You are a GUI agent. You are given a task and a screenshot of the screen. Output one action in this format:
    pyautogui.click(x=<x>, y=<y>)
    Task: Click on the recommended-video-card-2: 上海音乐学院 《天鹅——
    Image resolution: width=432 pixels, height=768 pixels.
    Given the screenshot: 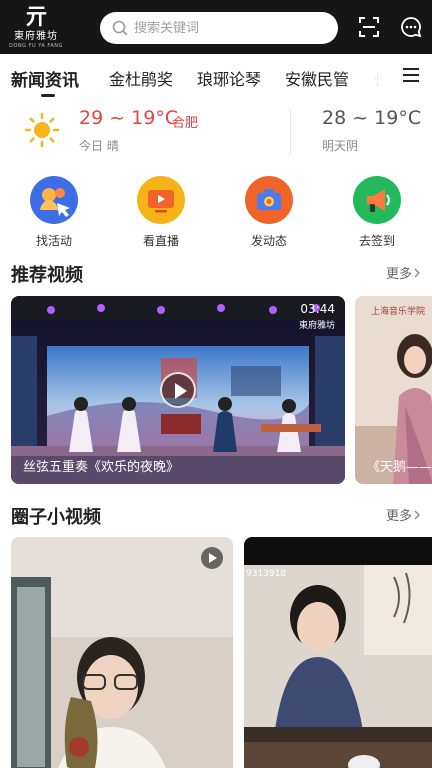 What is the action you would take?
    pyautogui.click(x=393, y=390)
    